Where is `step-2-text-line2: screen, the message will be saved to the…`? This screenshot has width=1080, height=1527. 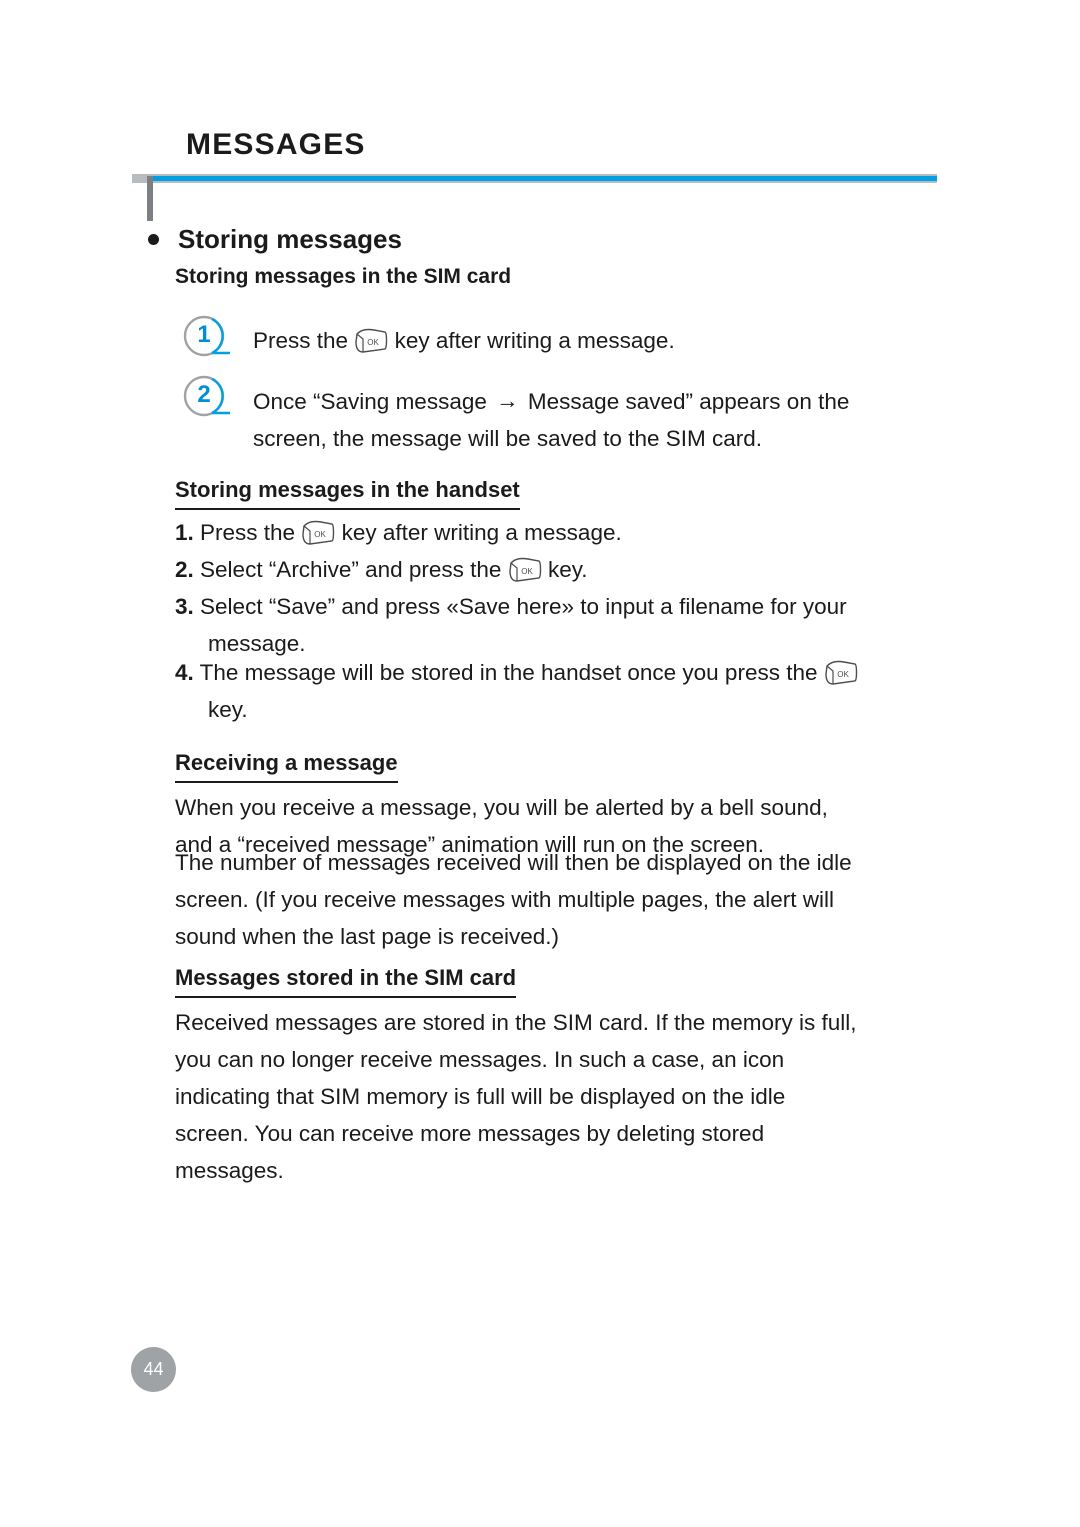
step-2-text-line2: screen, the message will be saved to the… is located at coordinates (507, 438).